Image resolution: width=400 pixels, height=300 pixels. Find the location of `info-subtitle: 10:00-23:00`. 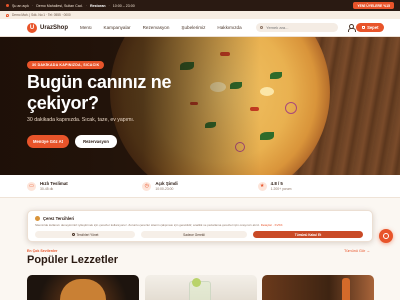

info-subtitle: 10:00-23:00 is located at coordinates (164, 189).